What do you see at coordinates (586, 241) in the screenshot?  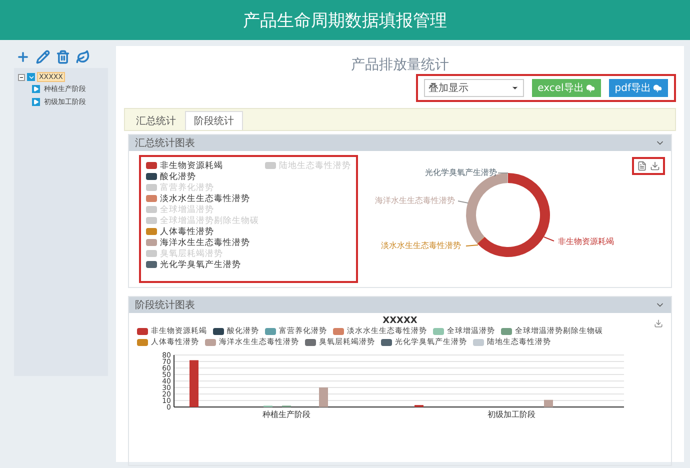 I see `slice-label: 非生物资源耗竭` at bounding box center [586, 241].